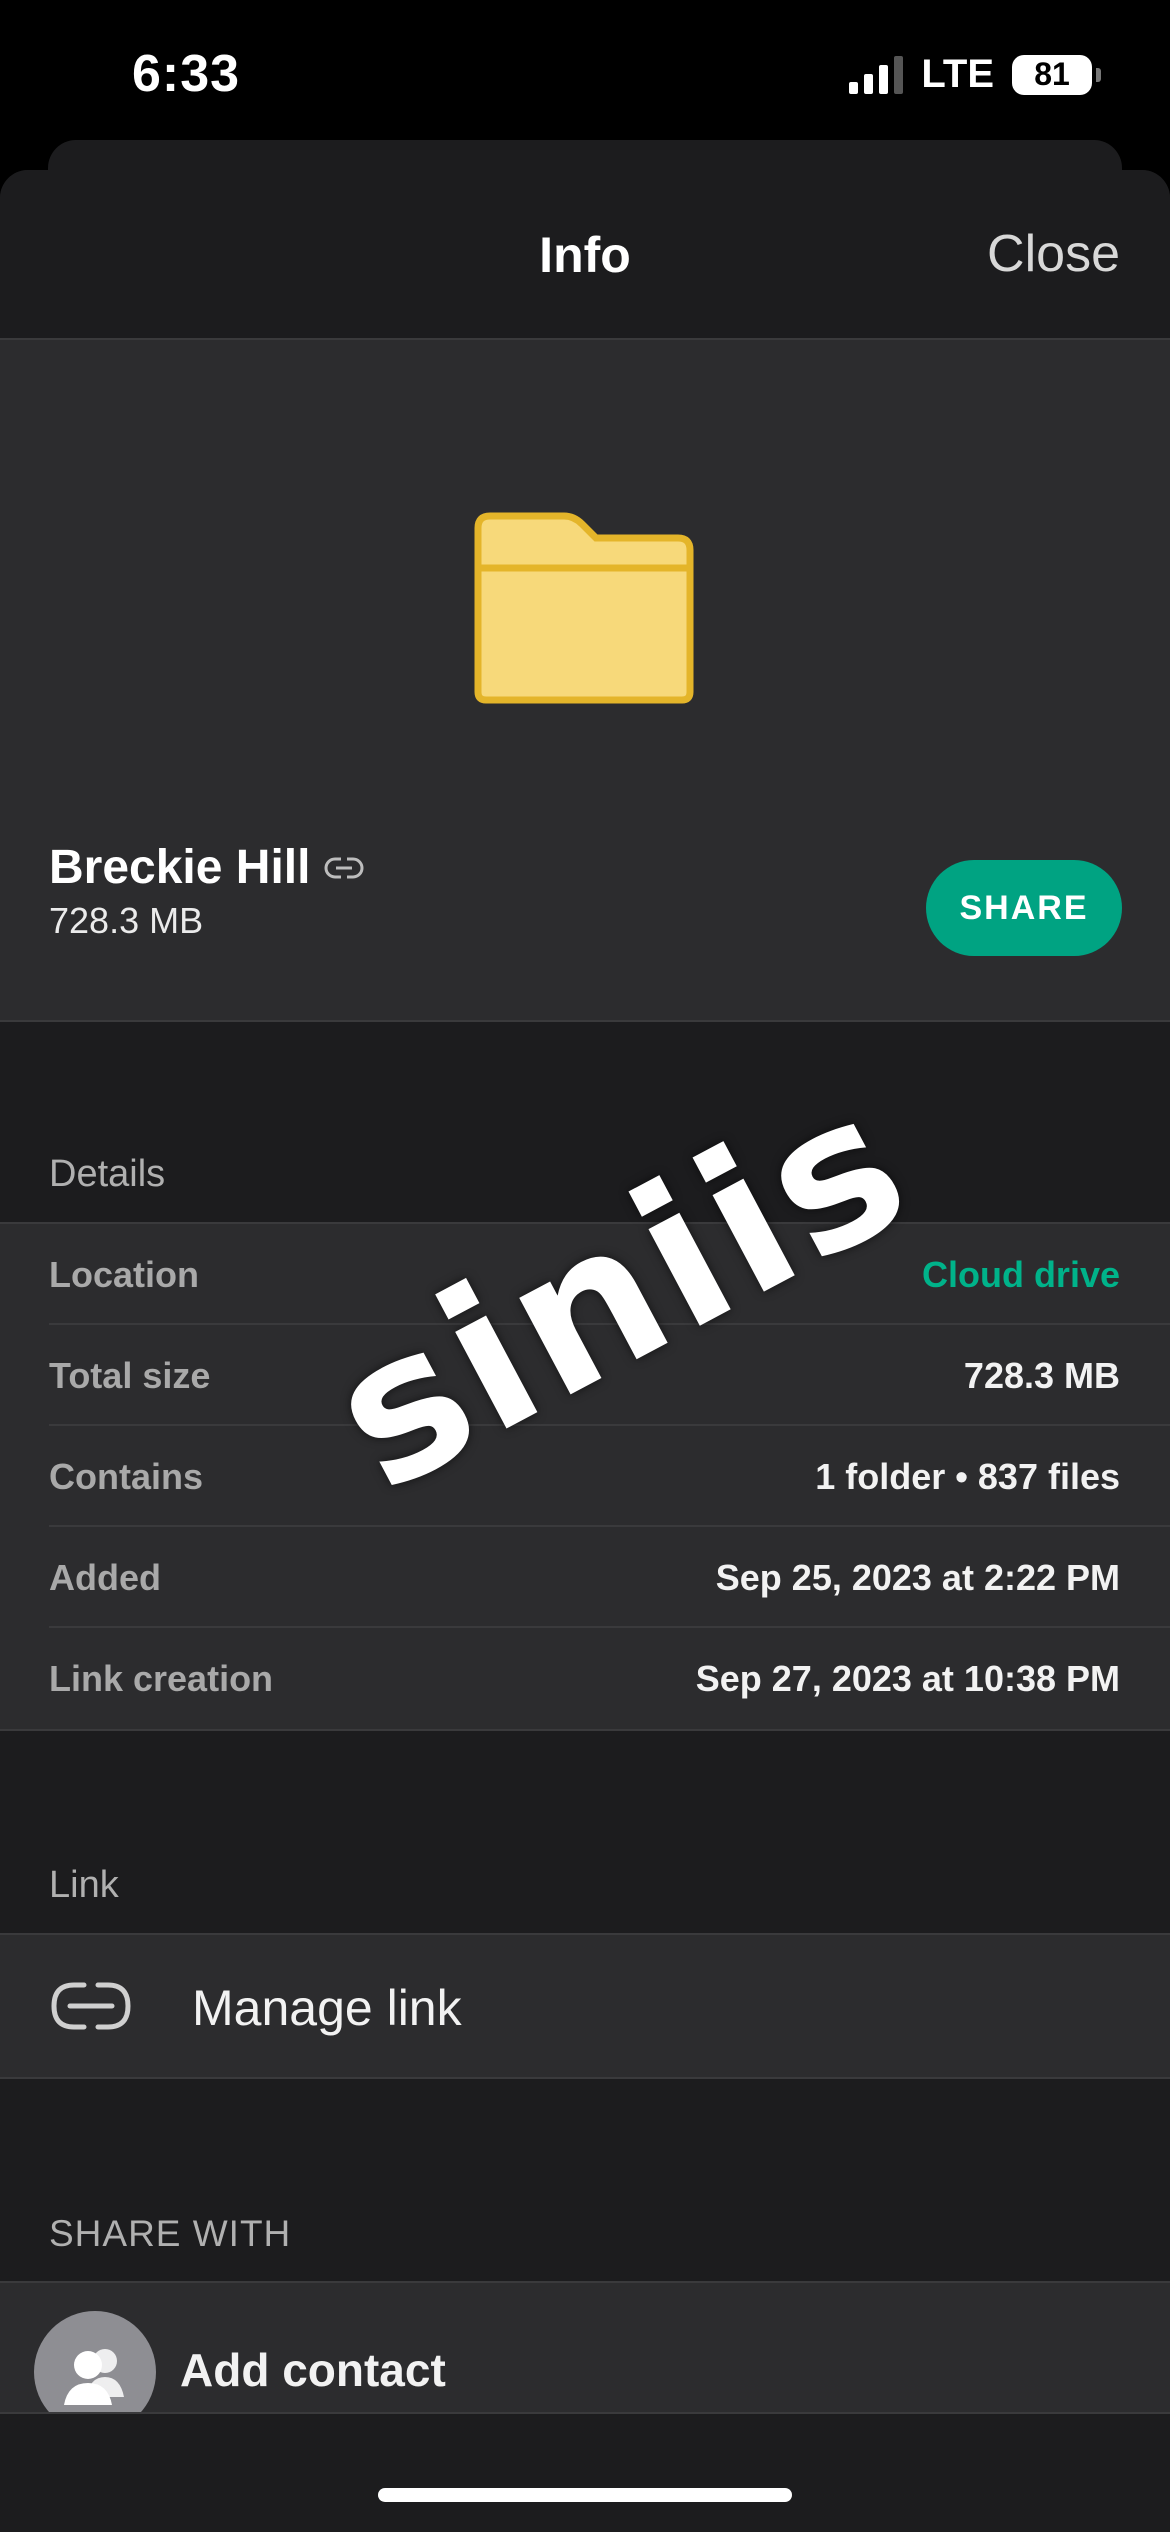 This screenshot has height=2532, width=1170. I want to click on link-section-header: Link, so click(585, 1832).